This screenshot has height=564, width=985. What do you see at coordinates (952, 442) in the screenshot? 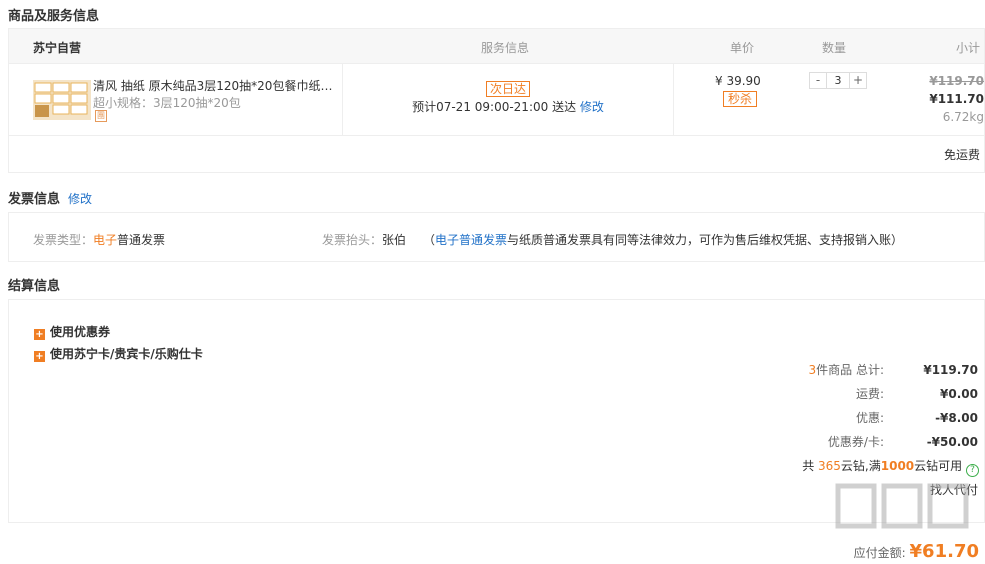
I see `coupon-value: -¥50.00` at bounding box center [952, 442].